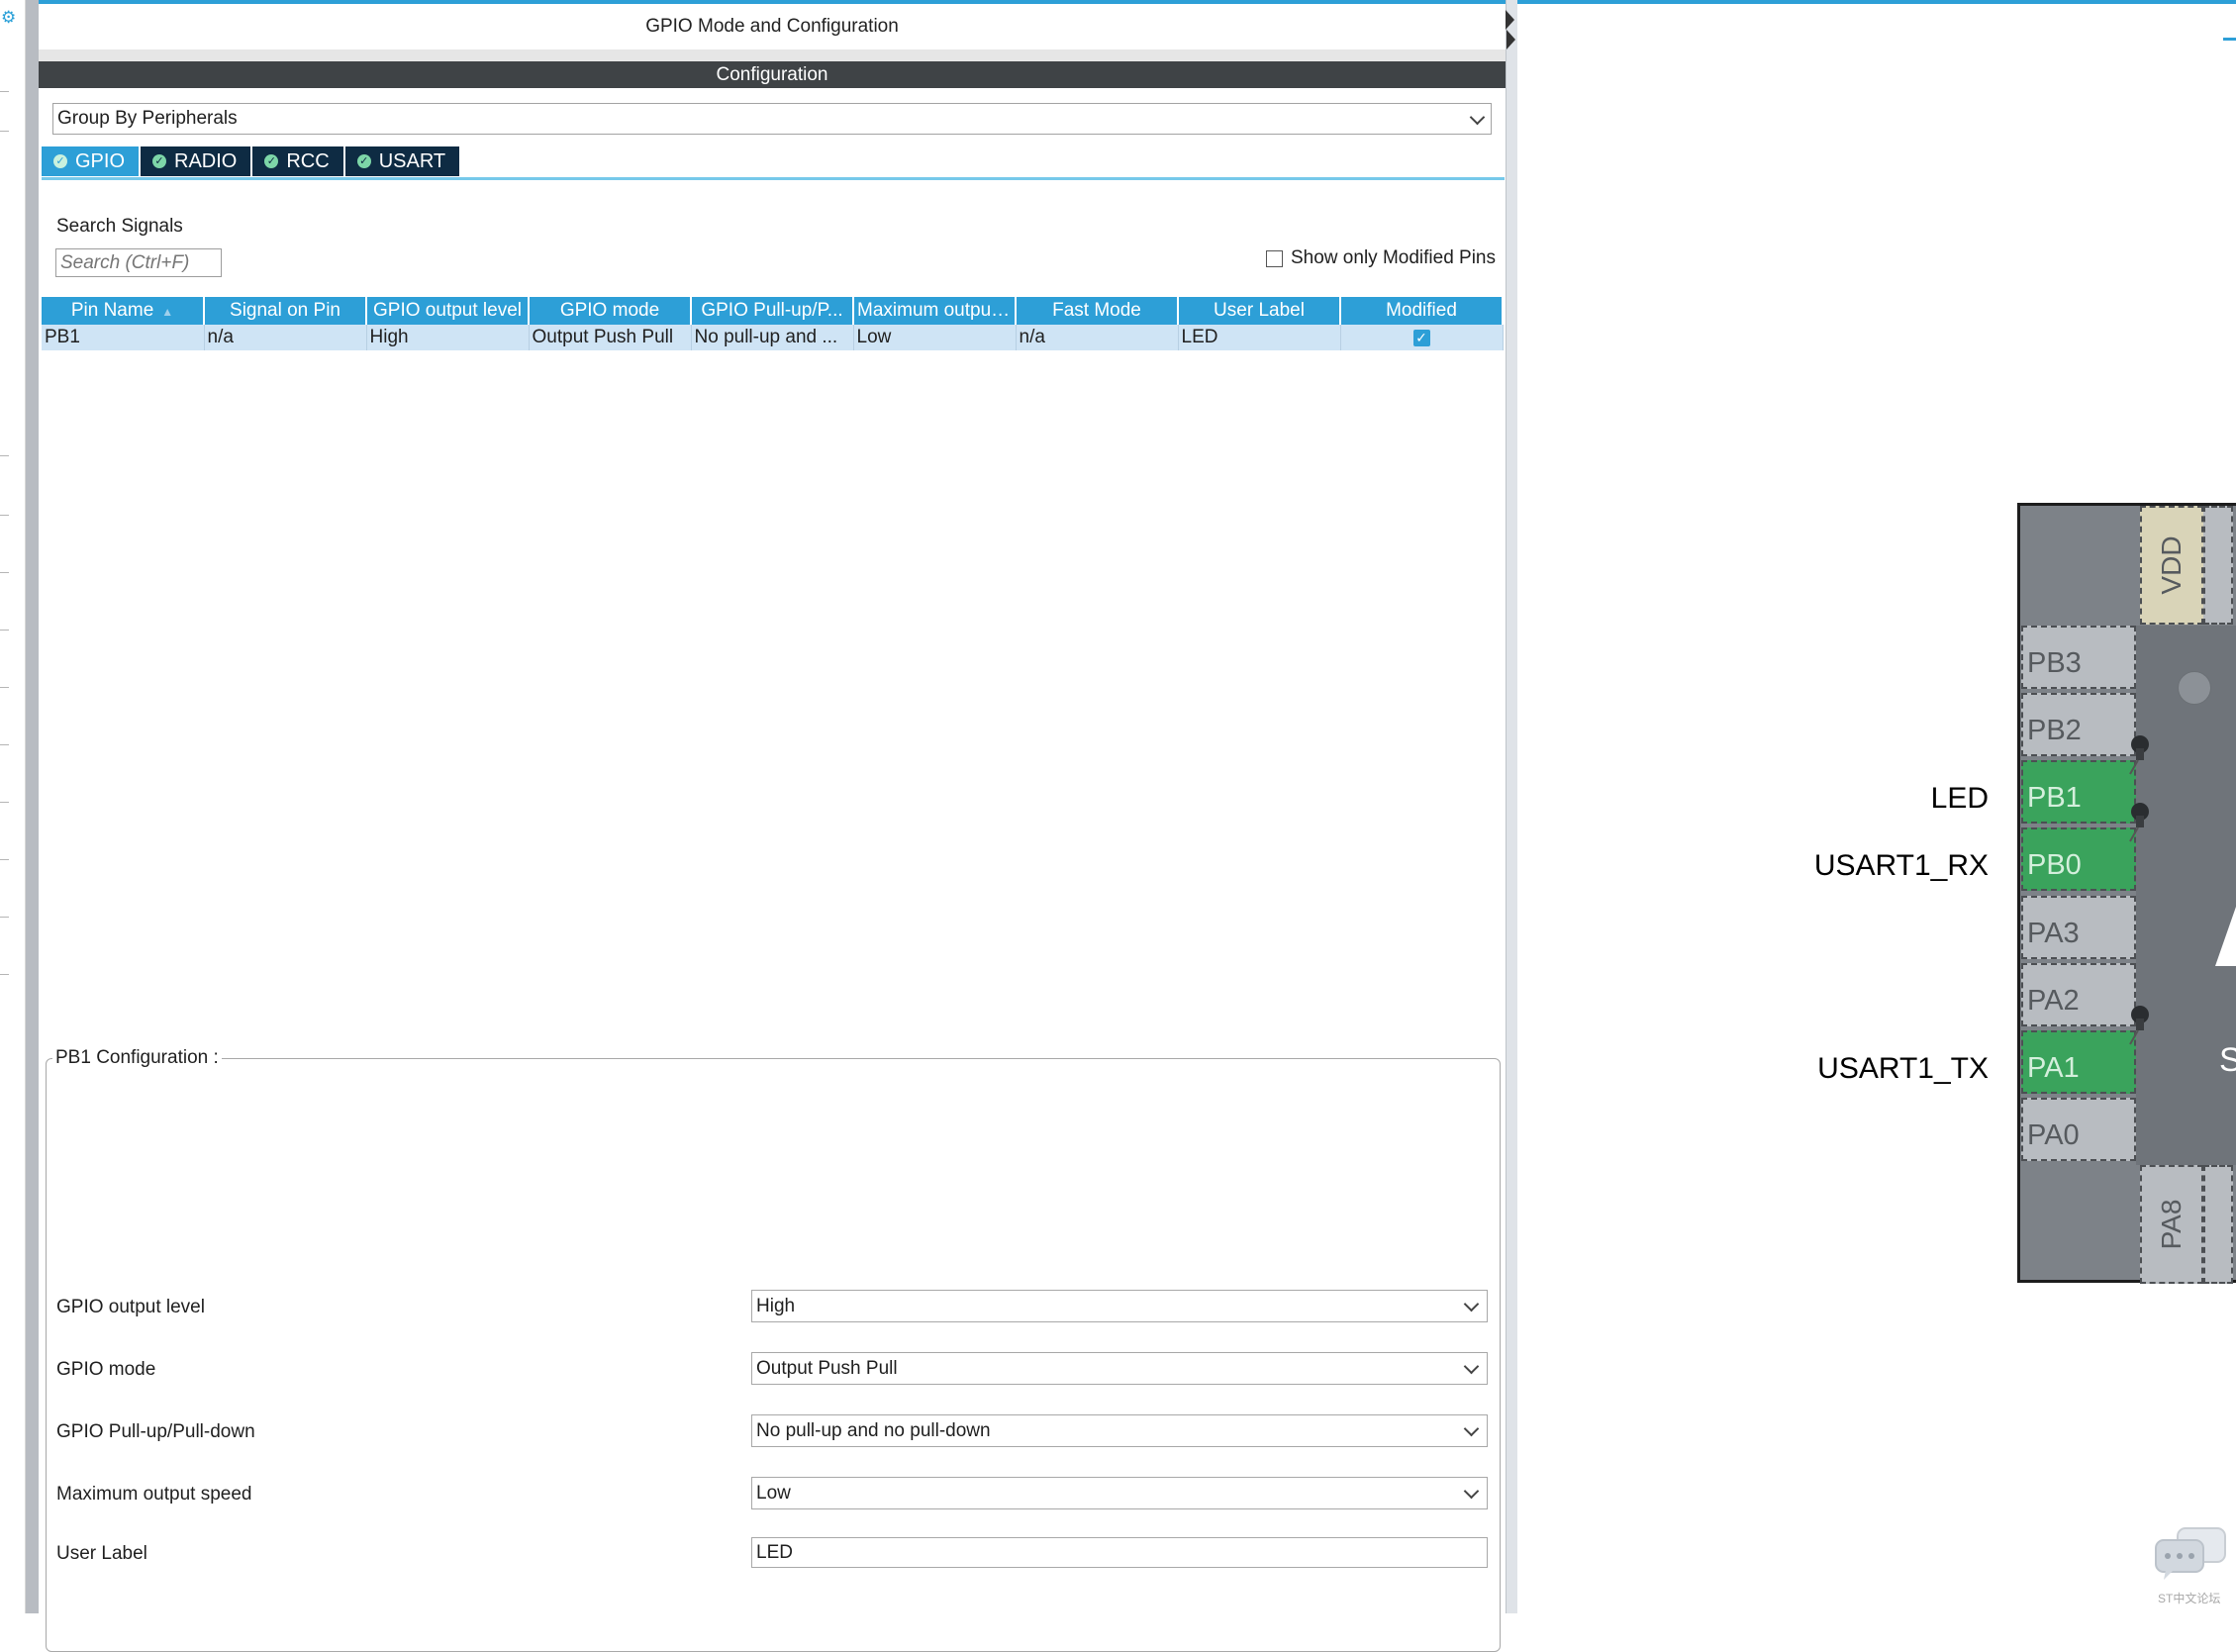  Describe the element at coordinates (123, 337) in the screenshot. I see `cell-pin-name: PB1` at that location.